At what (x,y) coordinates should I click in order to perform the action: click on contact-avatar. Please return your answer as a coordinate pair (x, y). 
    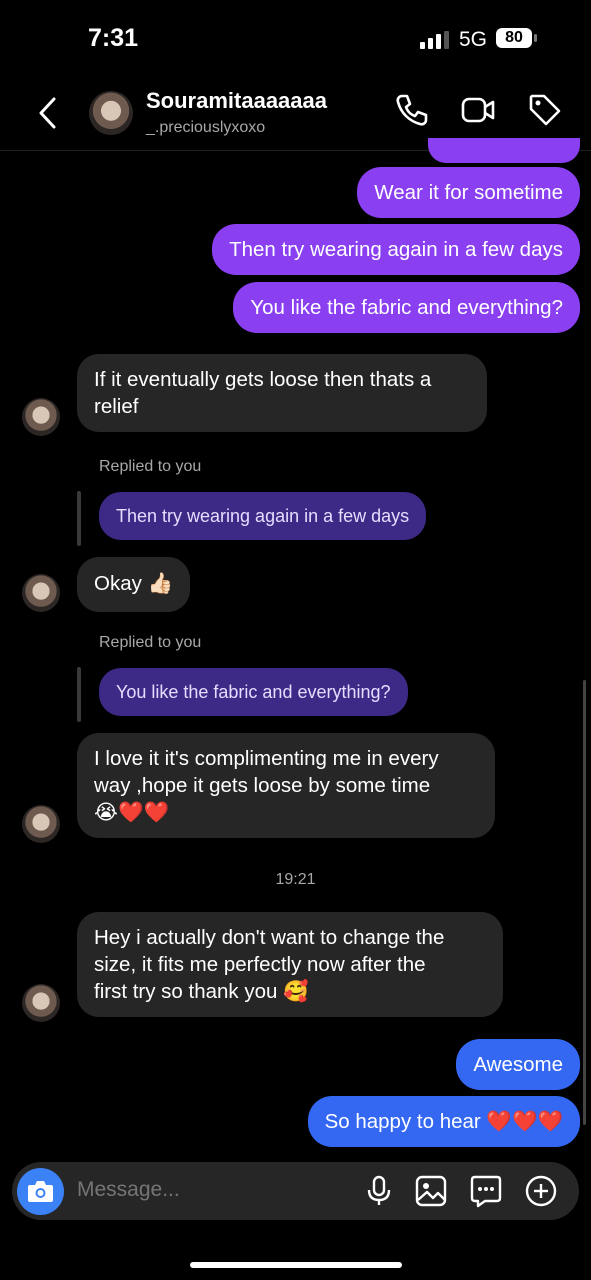
    Looking at the image, I should click on (111, 113).